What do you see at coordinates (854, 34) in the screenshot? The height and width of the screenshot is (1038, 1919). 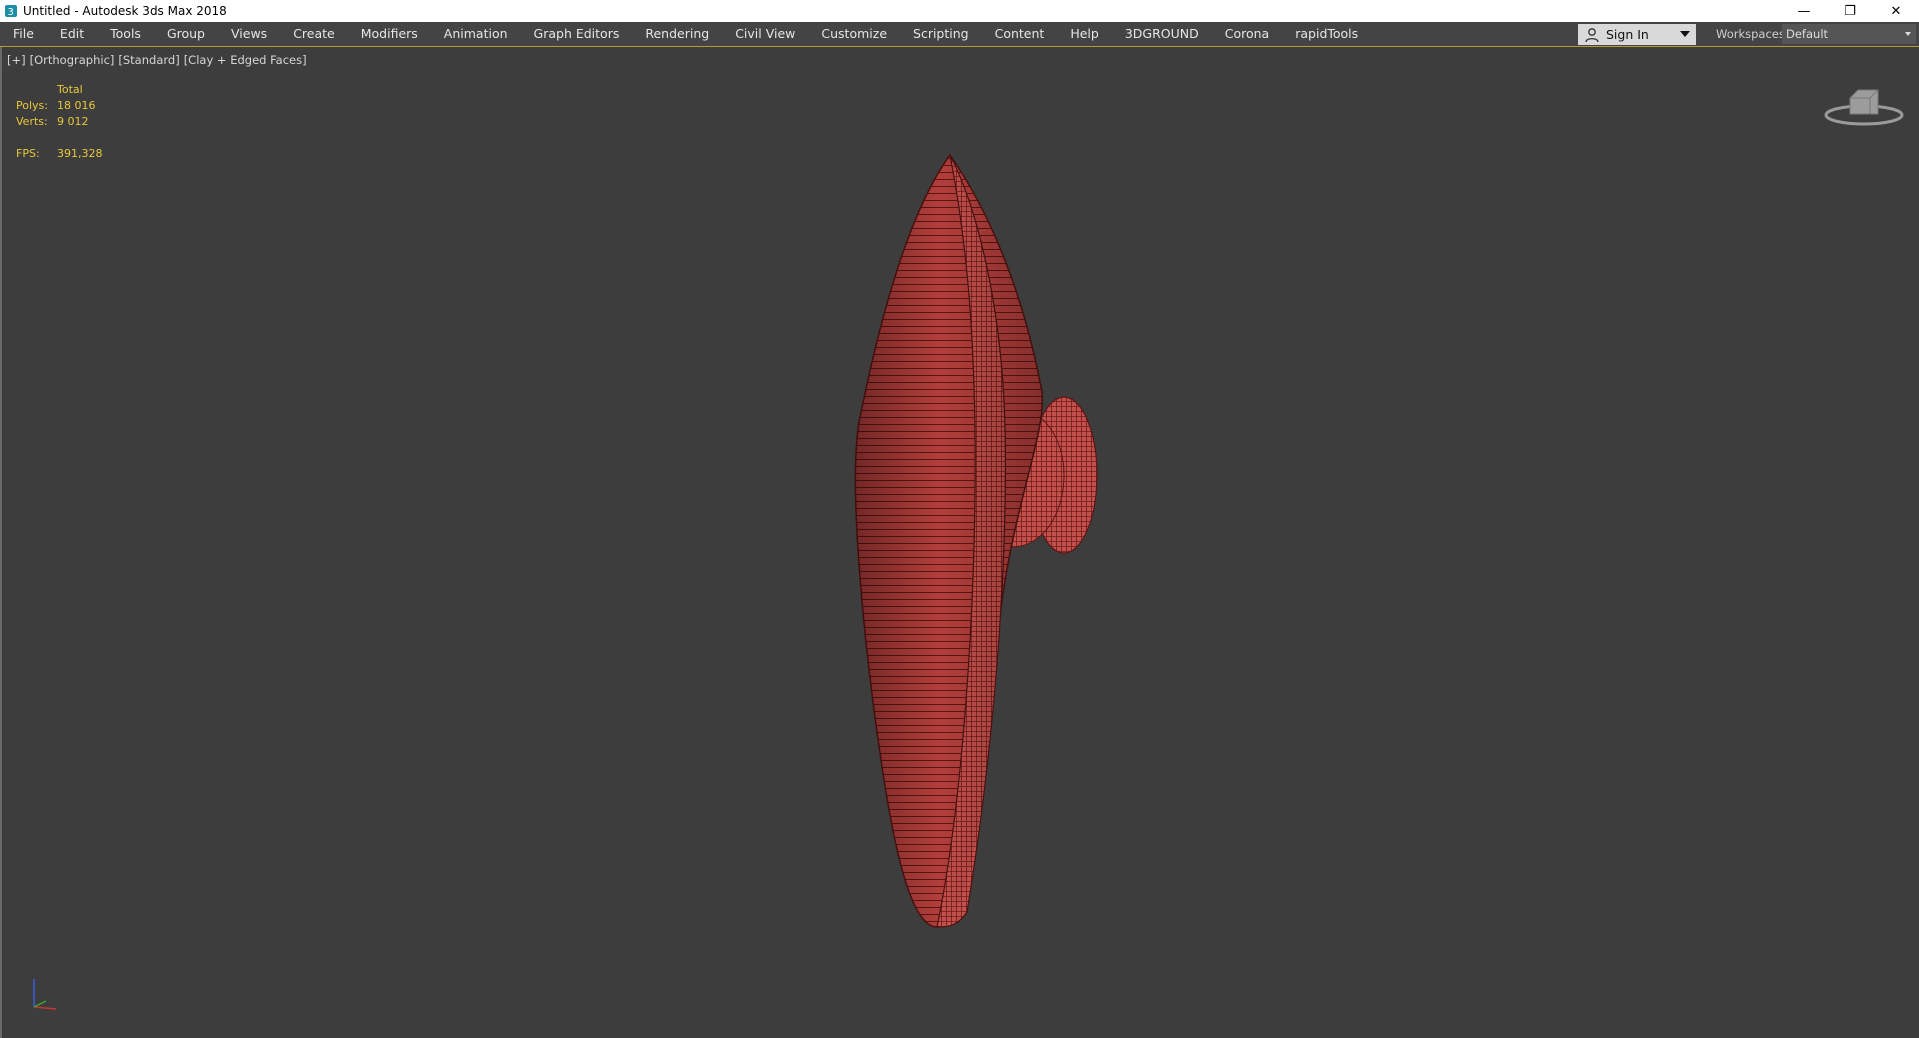 I see `menu-customize: Customize` at bounding box center [854, 34].